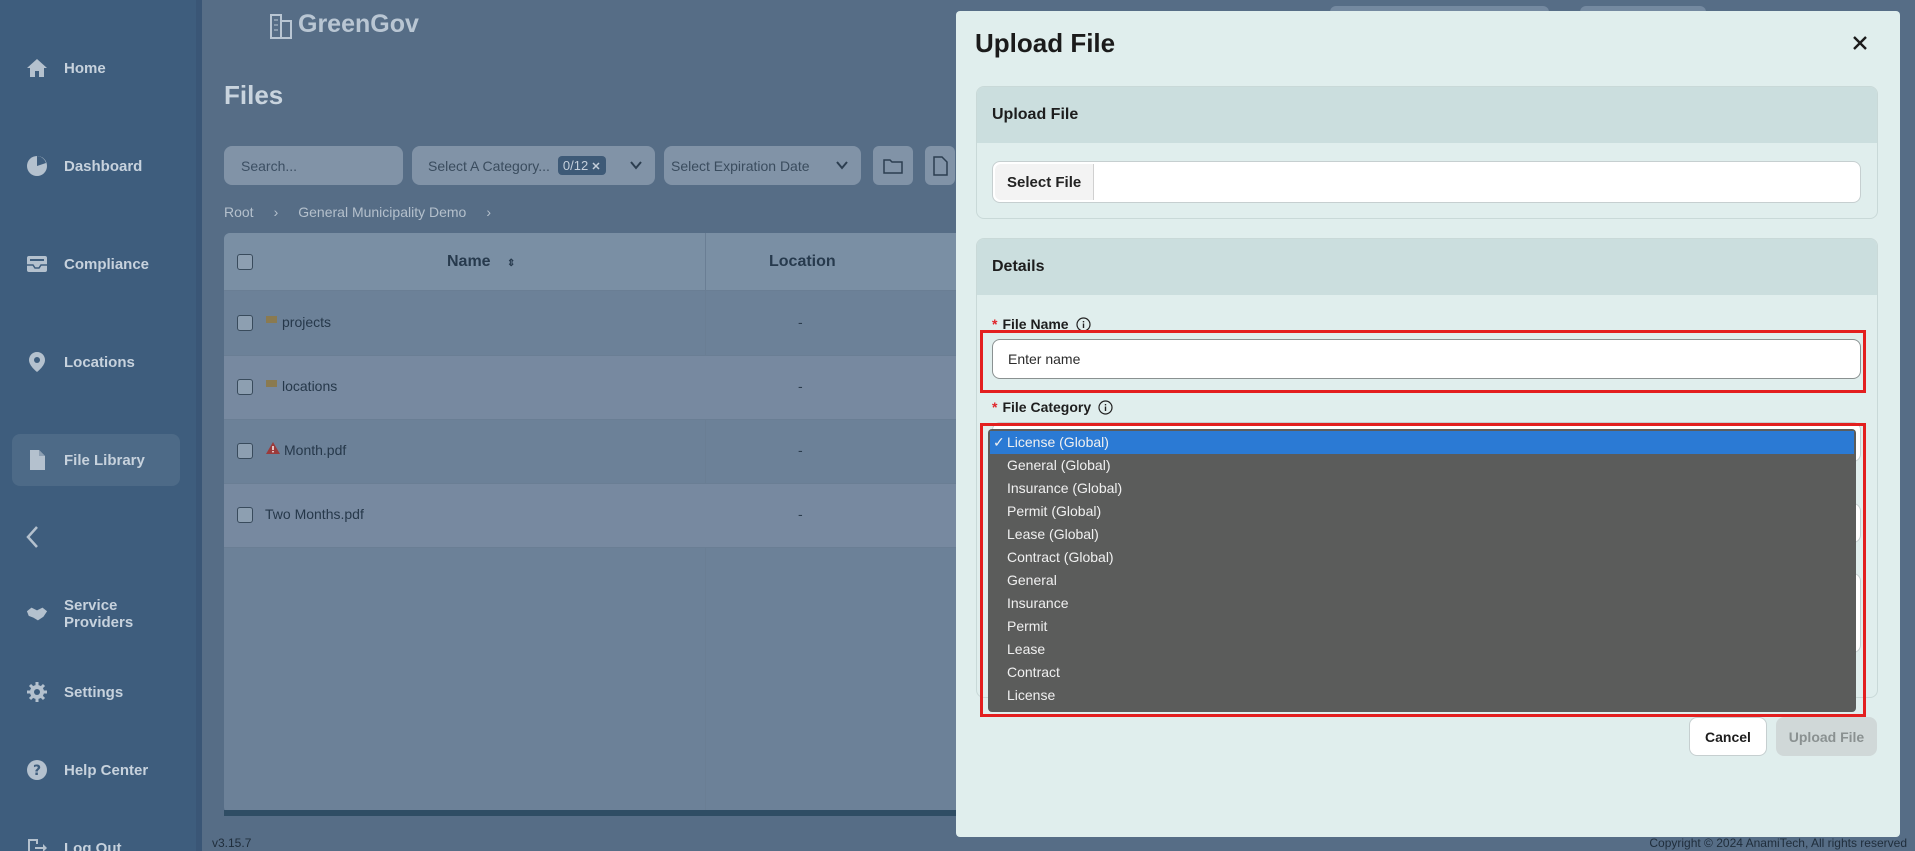  I want to click on sidebar-item-home: Home, so click(96, 68).